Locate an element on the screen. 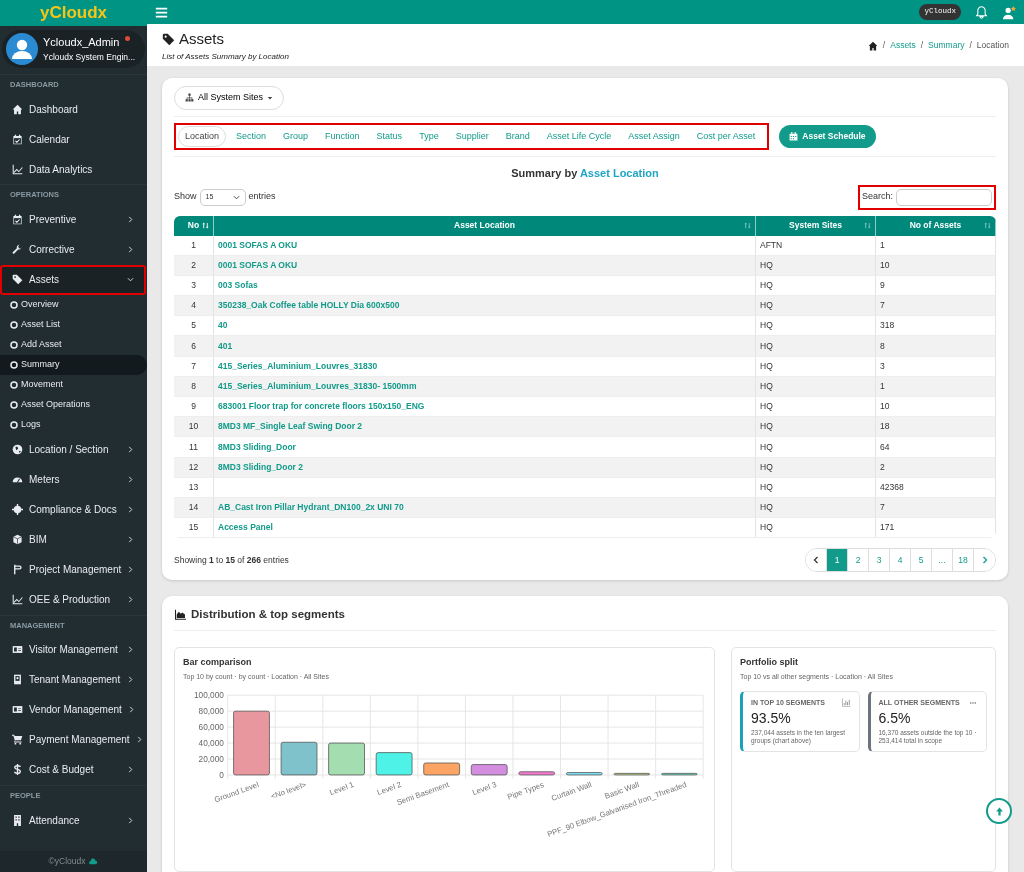  submenu-item: Summary is located at coordinates (73, 364).